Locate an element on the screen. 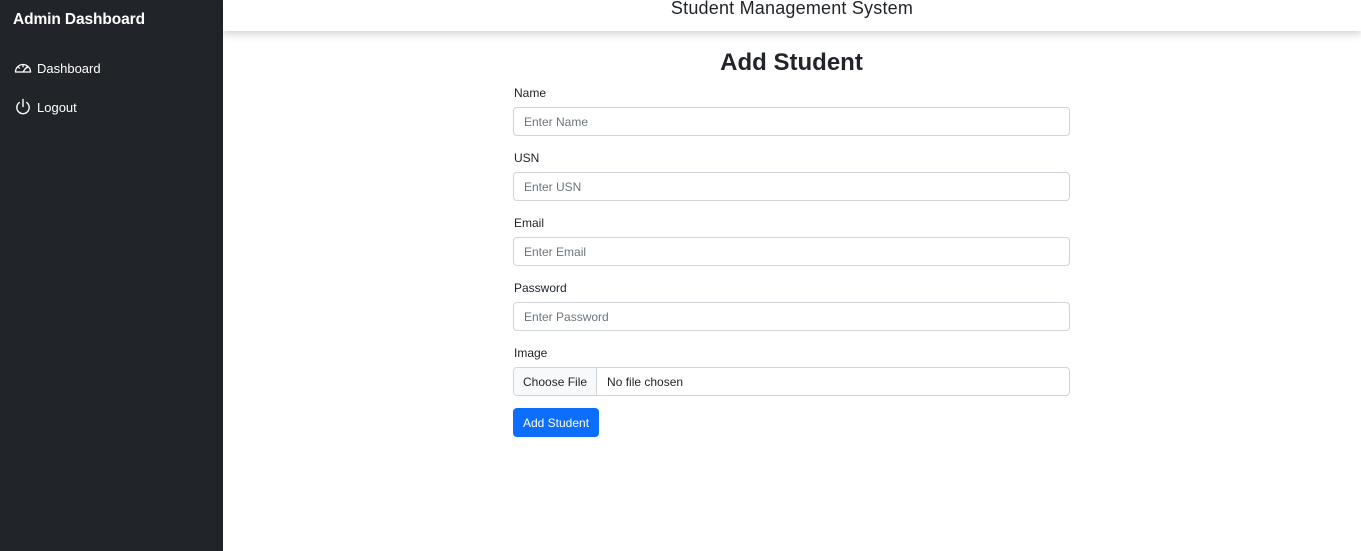 This screenshot has height=551, width=1361. usn-input is located at coordinates (791, 186).